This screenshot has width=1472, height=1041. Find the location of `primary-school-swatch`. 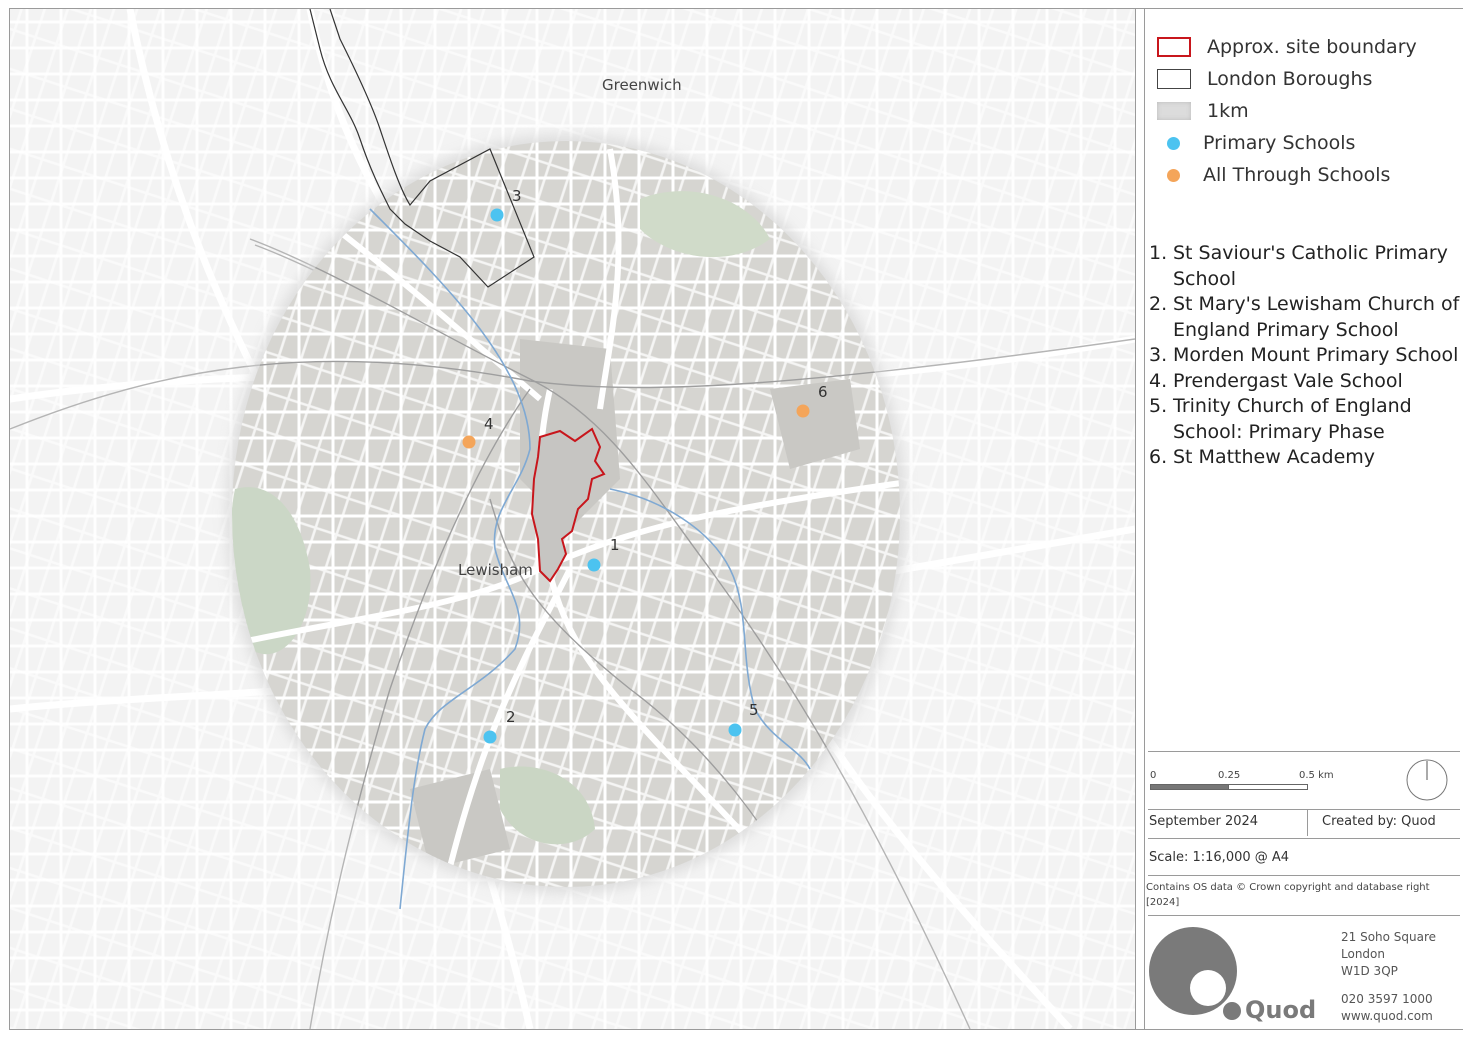

primary-school-swatch is located at coordinates (1170, 143).